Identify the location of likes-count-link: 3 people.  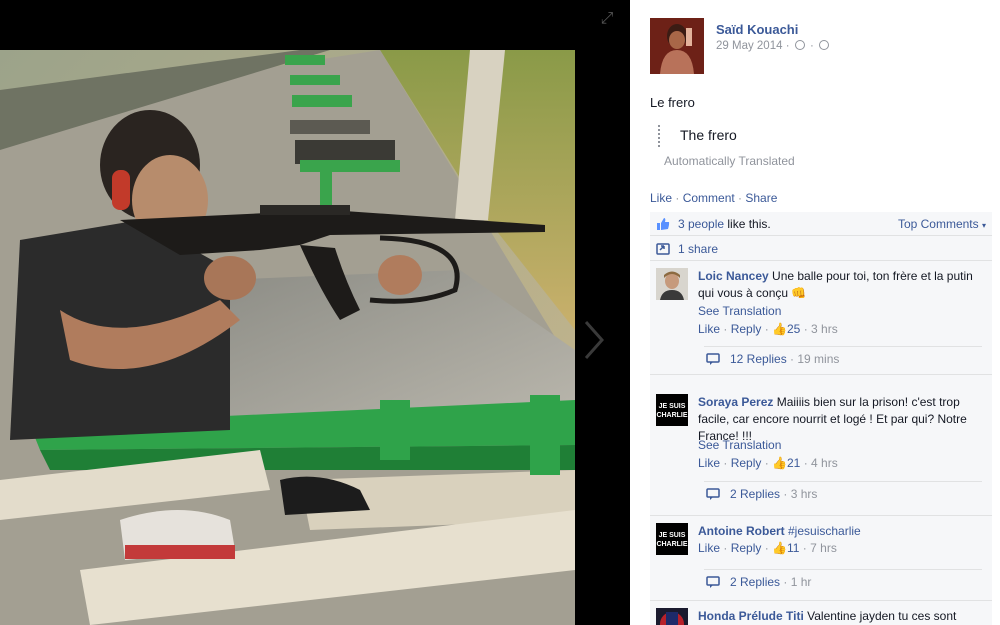
(701, 224).